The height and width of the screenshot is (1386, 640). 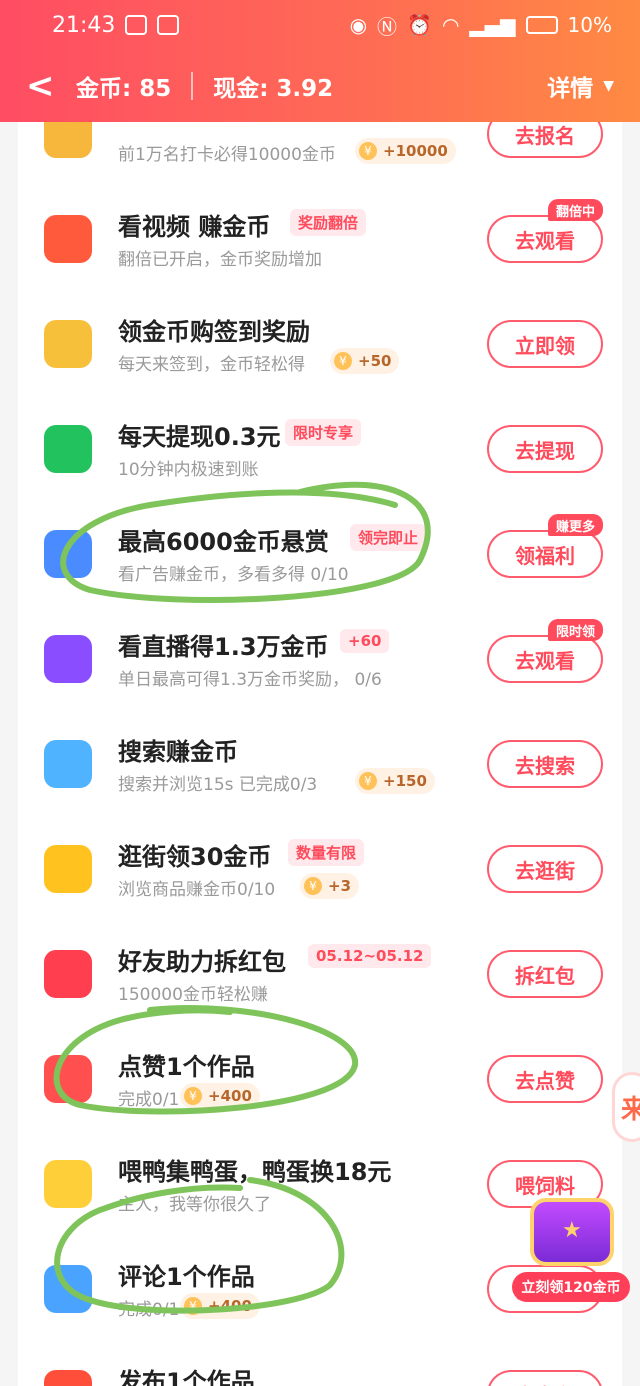 What do you see at coordinates (545, 449) in the screenshot?
I see `task-action-button: 去提现` at bounding box center [545, 449].